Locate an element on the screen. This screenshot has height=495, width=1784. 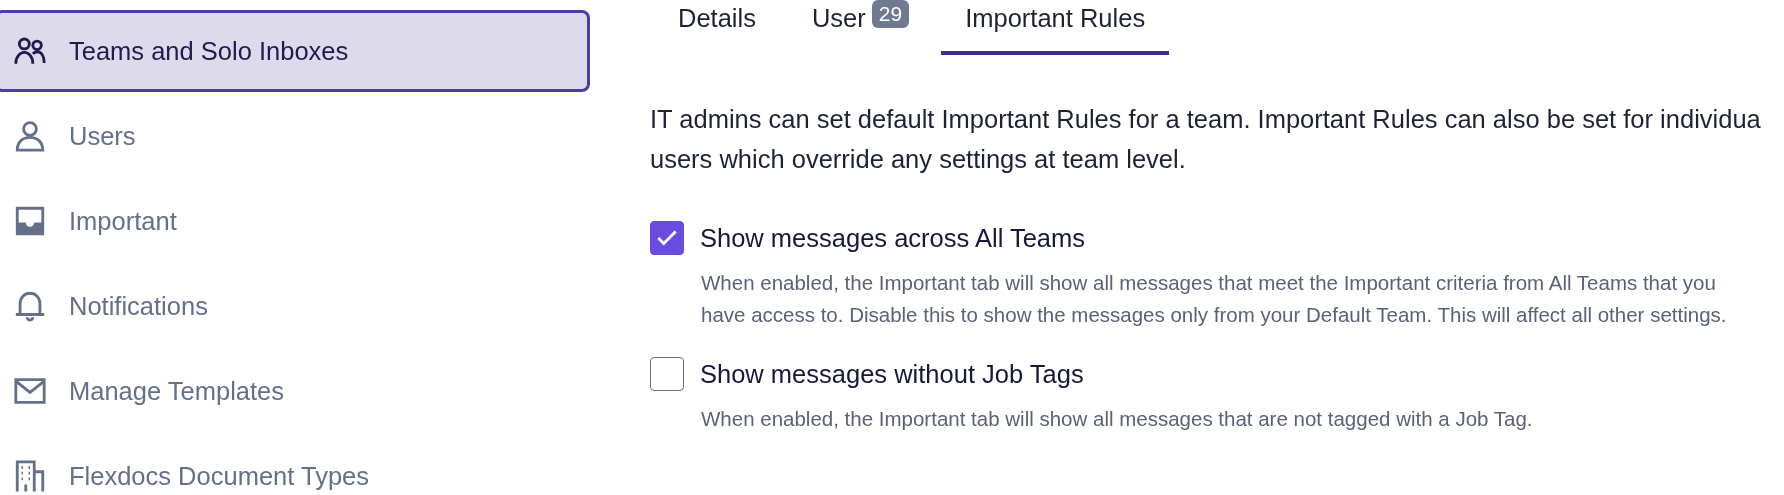
sidebar-item: Manage Templates is located at coordinates (295, 391).